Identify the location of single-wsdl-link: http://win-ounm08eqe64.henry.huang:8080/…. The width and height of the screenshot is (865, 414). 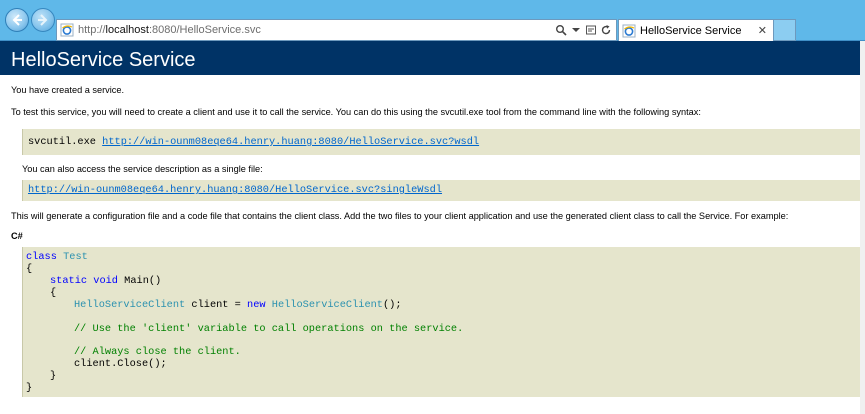
(235, 190).